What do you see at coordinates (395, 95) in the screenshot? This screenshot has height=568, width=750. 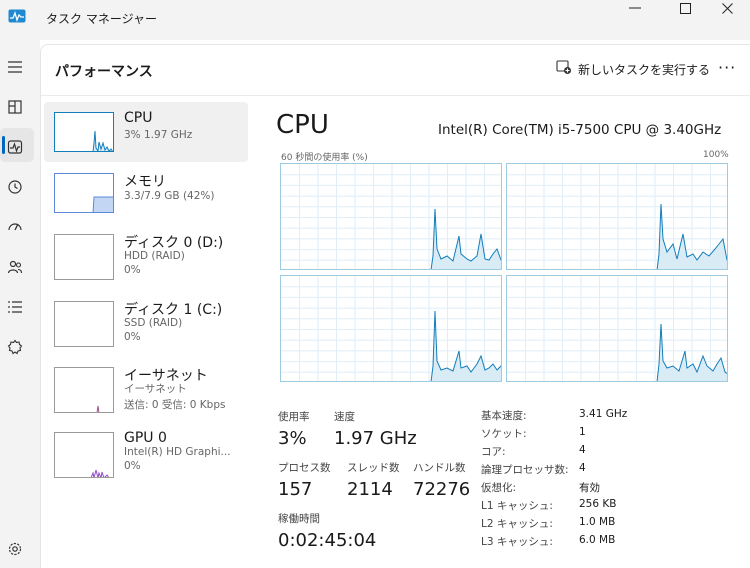 I see `header-divider` at bounding box center [395, 95].